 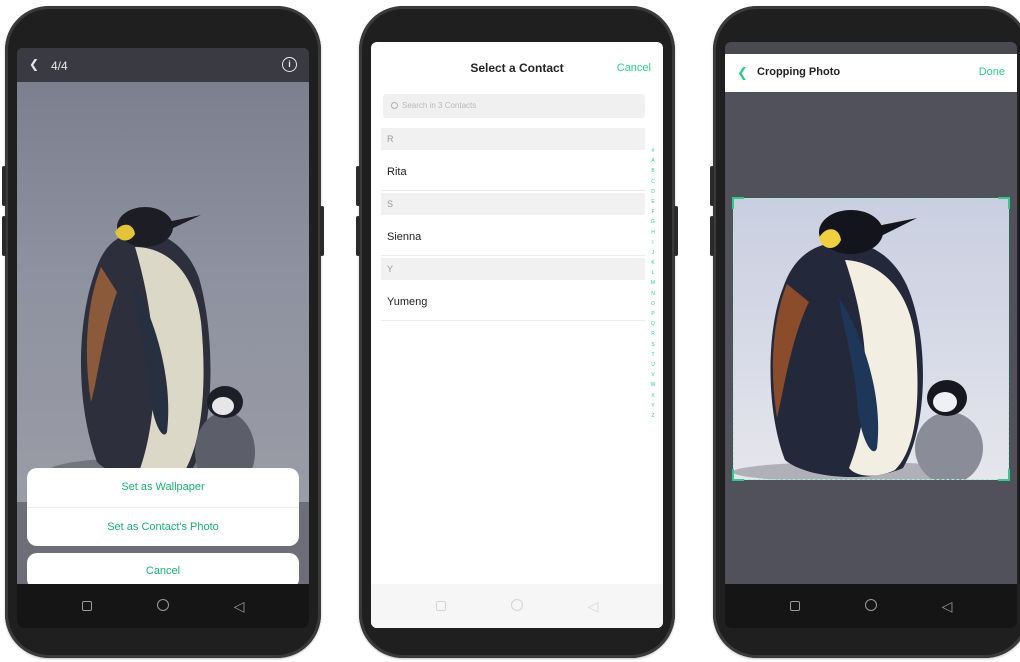 What do you see at coordinates (871, 339) in the screenshot?
I see `crop-frame` at bounding box center [871, 339].